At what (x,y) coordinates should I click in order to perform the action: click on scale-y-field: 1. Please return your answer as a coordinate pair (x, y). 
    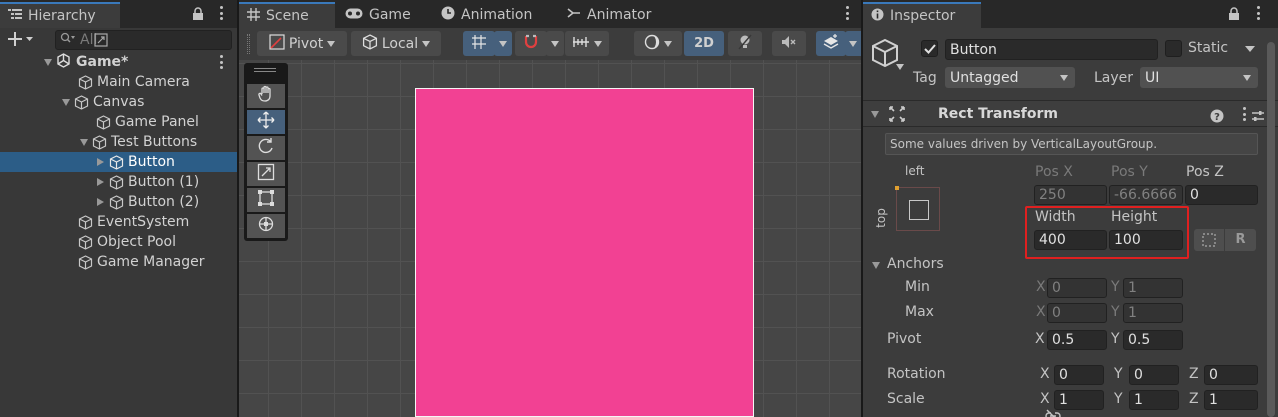
    Looking at the image, I should click on (1154, 400).